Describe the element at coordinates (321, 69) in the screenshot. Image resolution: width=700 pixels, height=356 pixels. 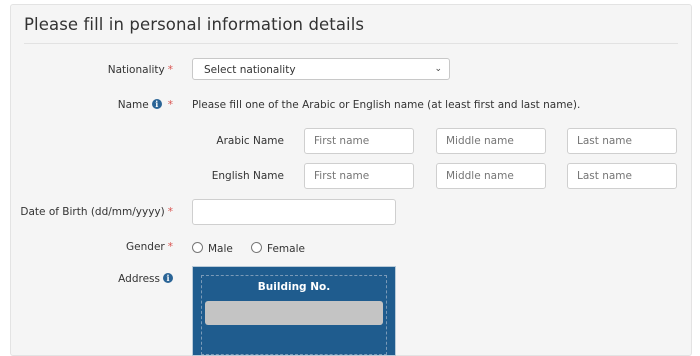
I see `nationality-select: Select nationality ⌄` at that location.